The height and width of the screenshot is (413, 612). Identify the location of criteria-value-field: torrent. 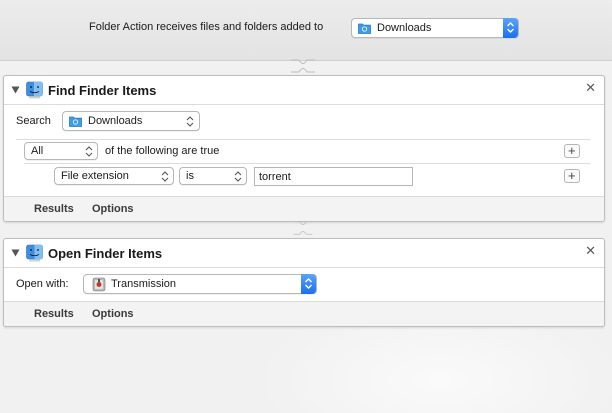
(333, 176).